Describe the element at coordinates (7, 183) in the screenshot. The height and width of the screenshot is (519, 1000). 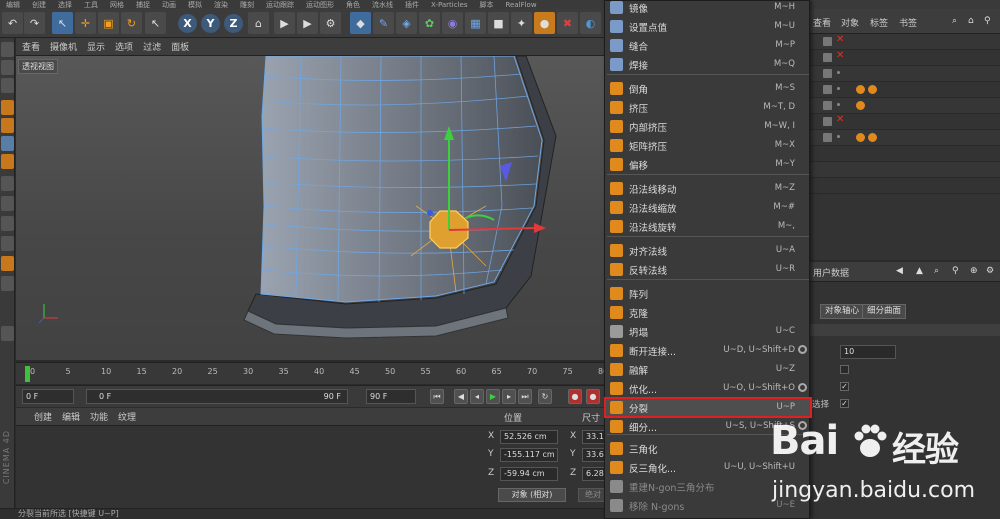
I see `axis-mode-icon` at that location.